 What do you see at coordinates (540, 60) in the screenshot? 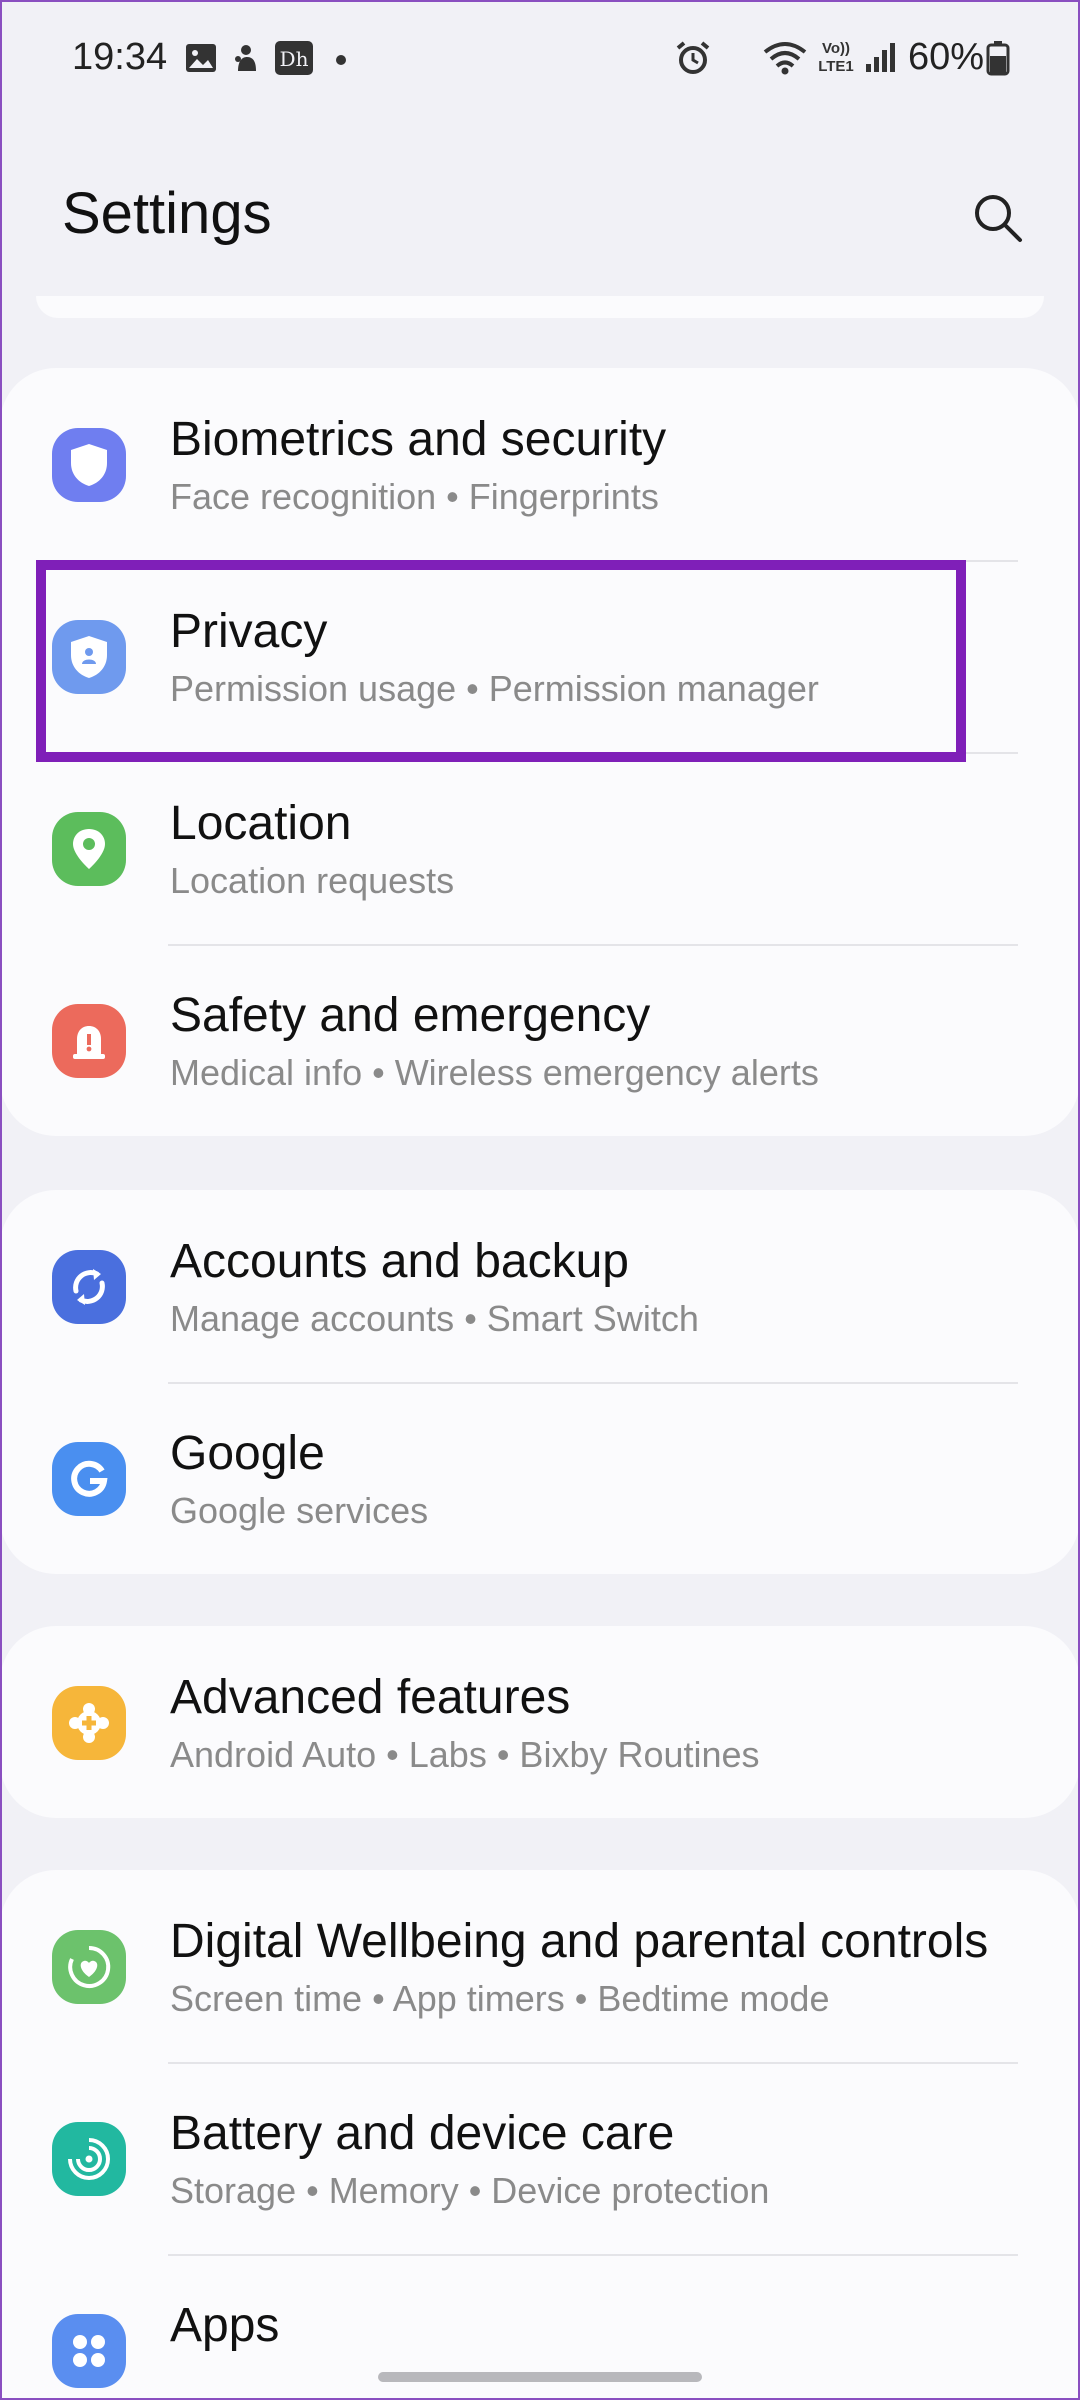
I see `status-bar: 19:34 Dh Vo)) LTE1 60%` at bounding box center [540, 60].